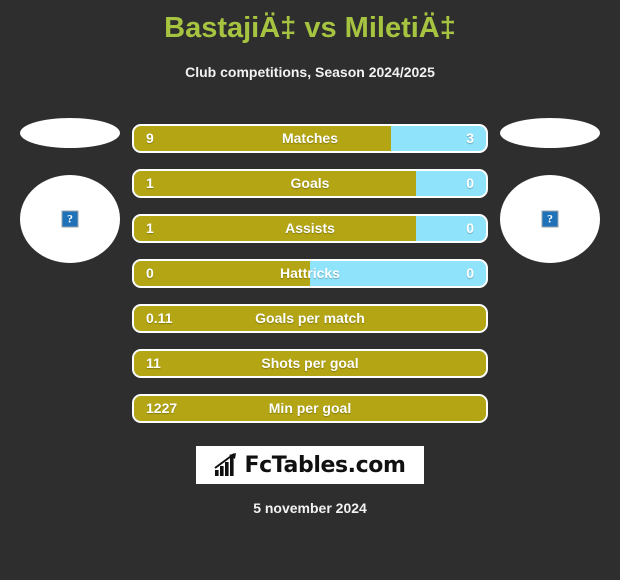  I want to click on away-value: 3, so click(470, 138).